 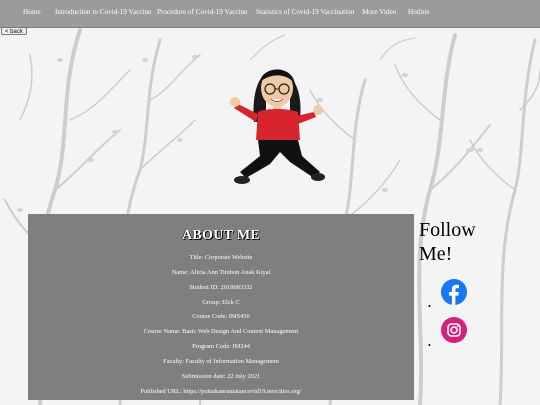 I want to click on nav-item-procedure: Procedure of Covid-19 Vaccine, so click(x=202, y=12).